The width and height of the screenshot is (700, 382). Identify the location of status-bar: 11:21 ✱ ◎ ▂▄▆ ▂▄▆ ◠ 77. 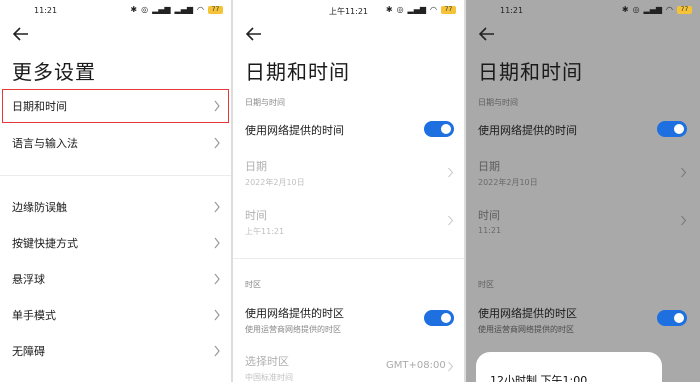
(115, 12).